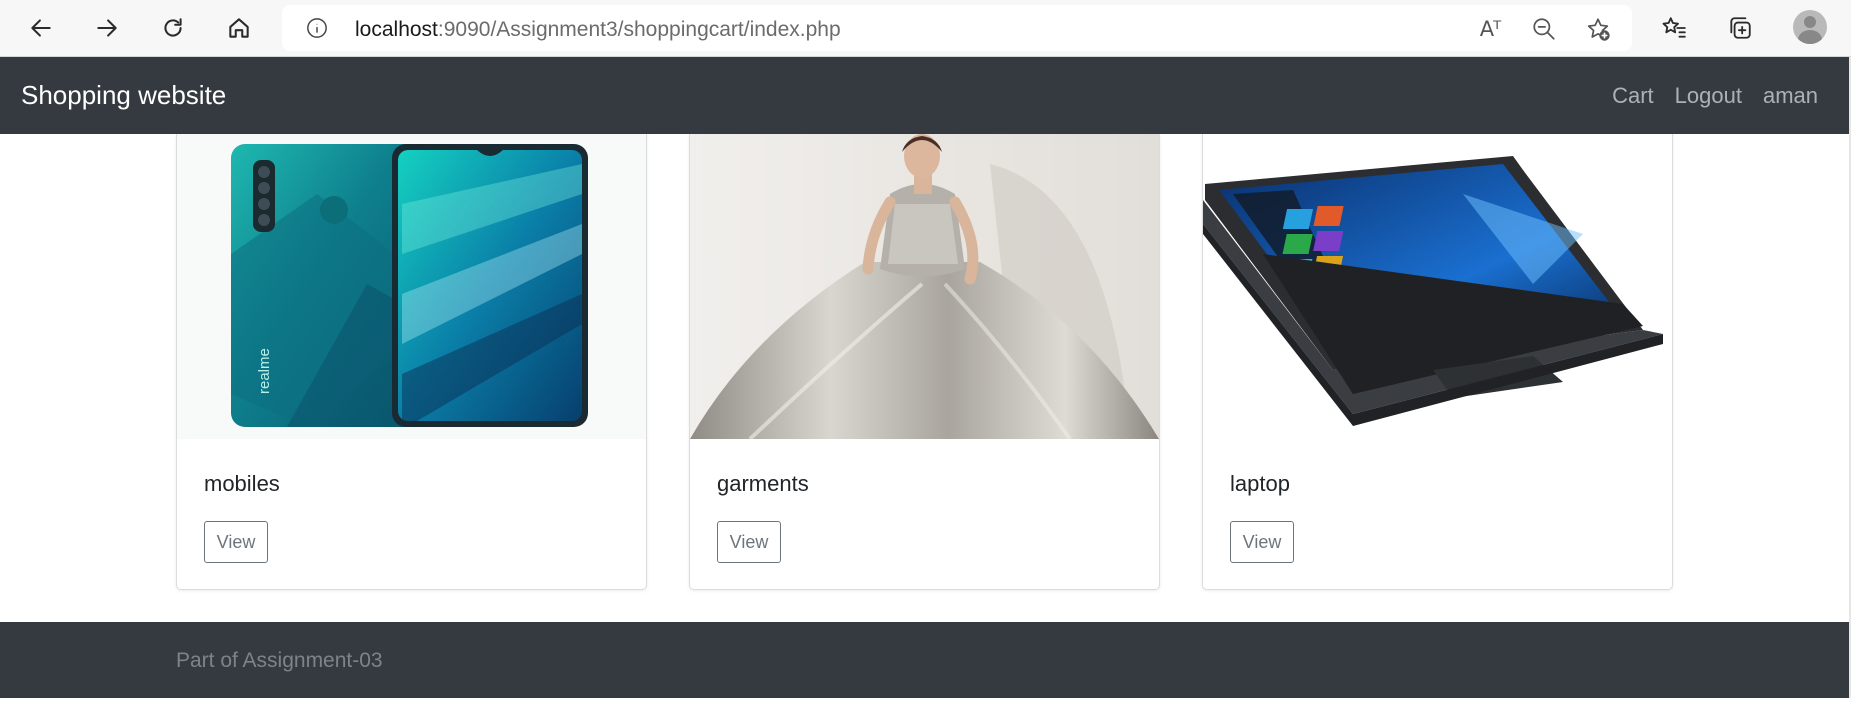 The width and height of the screenshot is (1851, 722). Describe the element at coordinates (236, 542) in the screenshot. I see `view-button-mobiles: View` at that location.